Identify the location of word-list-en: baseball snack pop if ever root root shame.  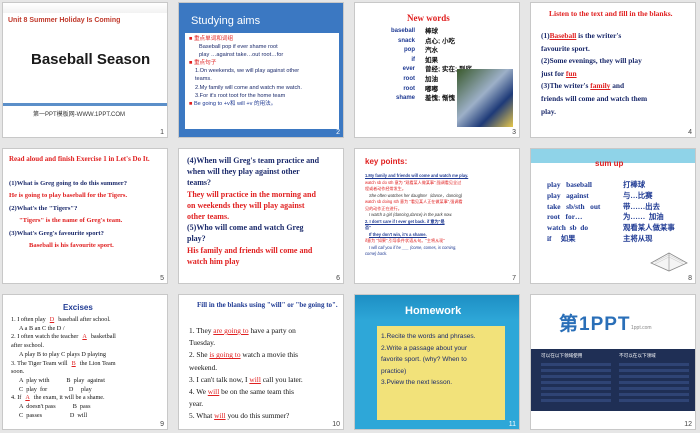
(398, 65).